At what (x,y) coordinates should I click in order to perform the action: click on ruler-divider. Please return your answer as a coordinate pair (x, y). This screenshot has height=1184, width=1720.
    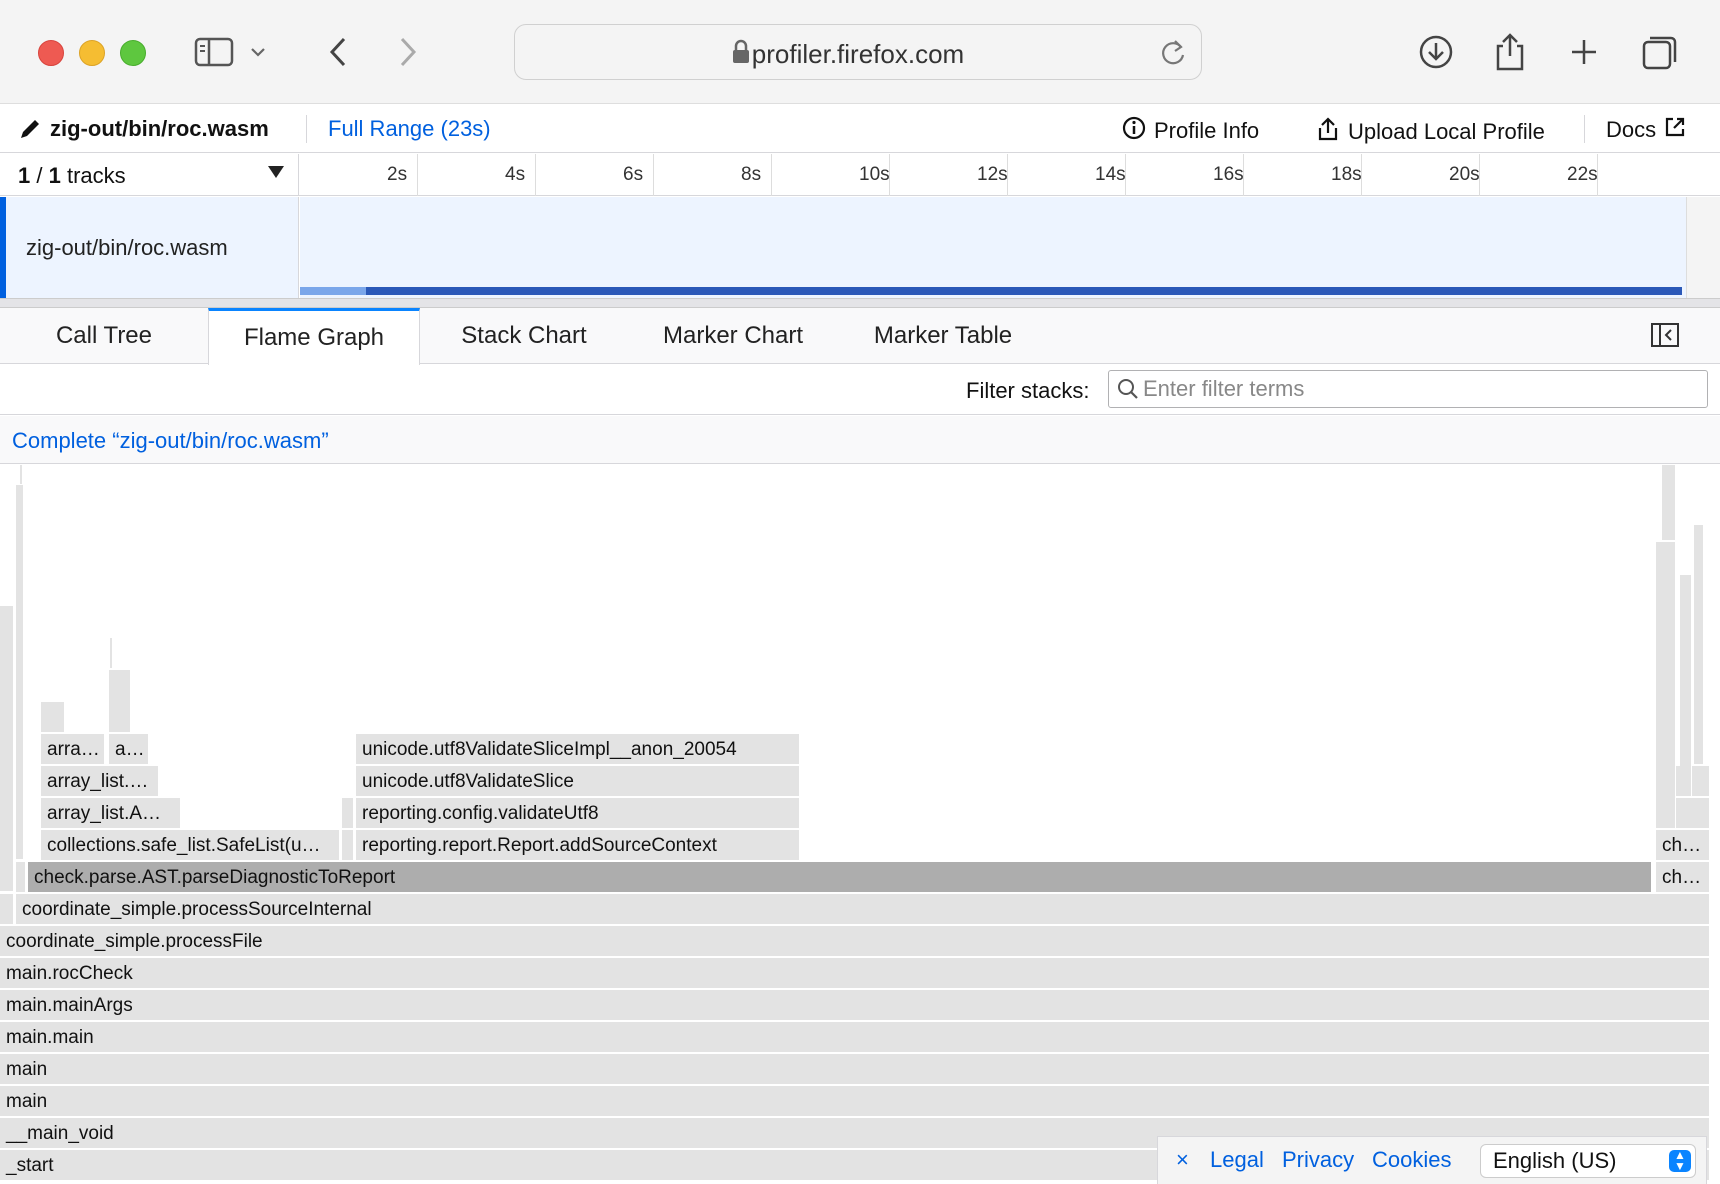
    Looking at the image, I should click on (298, 175).